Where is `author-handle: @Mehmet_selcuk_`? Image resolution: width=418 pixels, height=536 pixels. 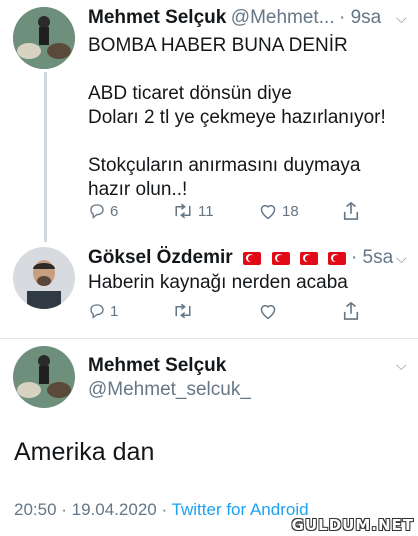 author-handle: @Mehmet_selcuk_ is located at coordinates (169, 390).